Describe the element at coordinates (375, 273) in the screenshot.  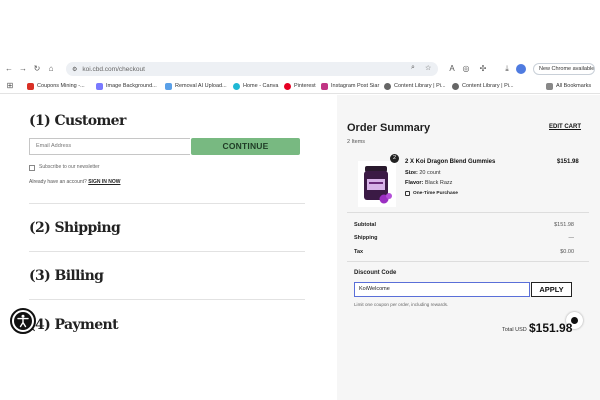
I see `discount-code-label: Discount Code` at that location.